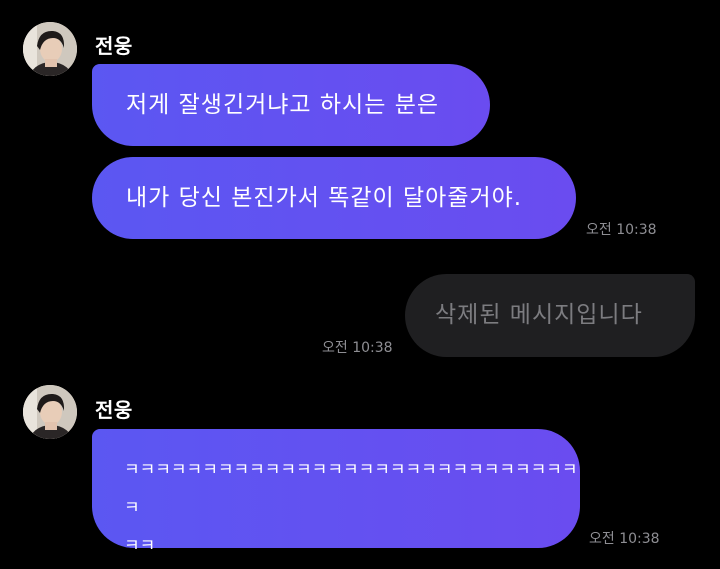 The width and height of the screenshot is (720, 569). I want to click on message-text: 내가 당신 본진가서 똑같이 달아줄거야., so click(324, 198).